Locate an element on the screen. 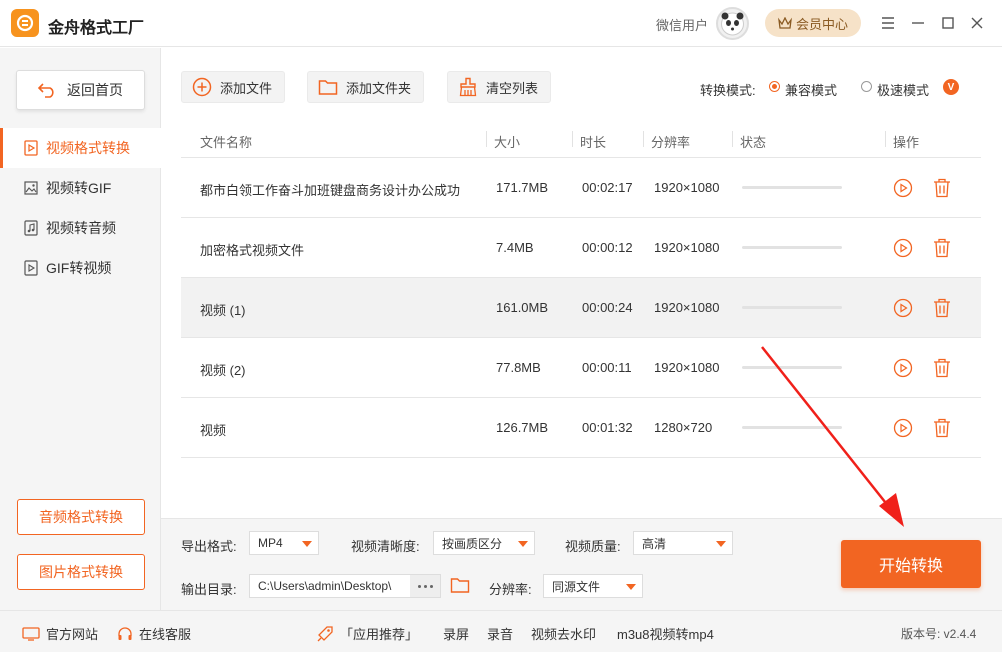  clarity-select: 按画质区分 is located at coordinates (484, 543).